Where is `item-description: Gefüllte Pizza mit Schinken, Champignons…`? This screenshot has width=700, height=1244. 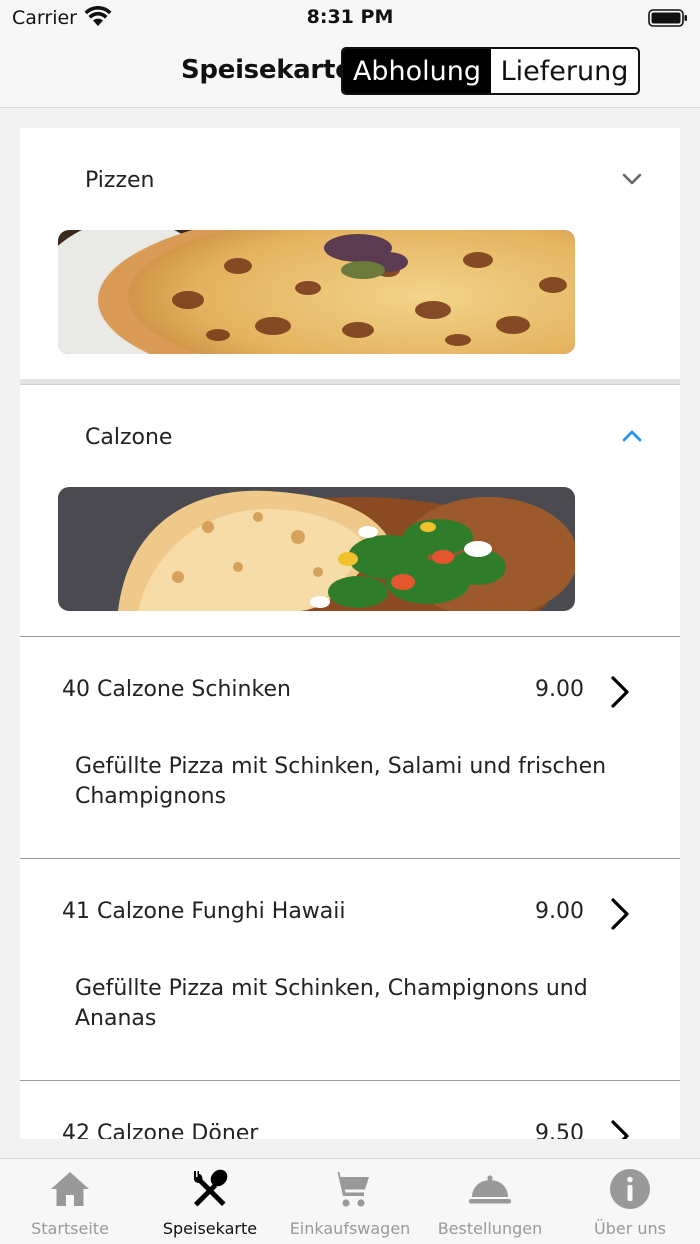 item-description: Gefüllte Pizza mit Schinken, Champignons… is located at coordinates (331, 1003).